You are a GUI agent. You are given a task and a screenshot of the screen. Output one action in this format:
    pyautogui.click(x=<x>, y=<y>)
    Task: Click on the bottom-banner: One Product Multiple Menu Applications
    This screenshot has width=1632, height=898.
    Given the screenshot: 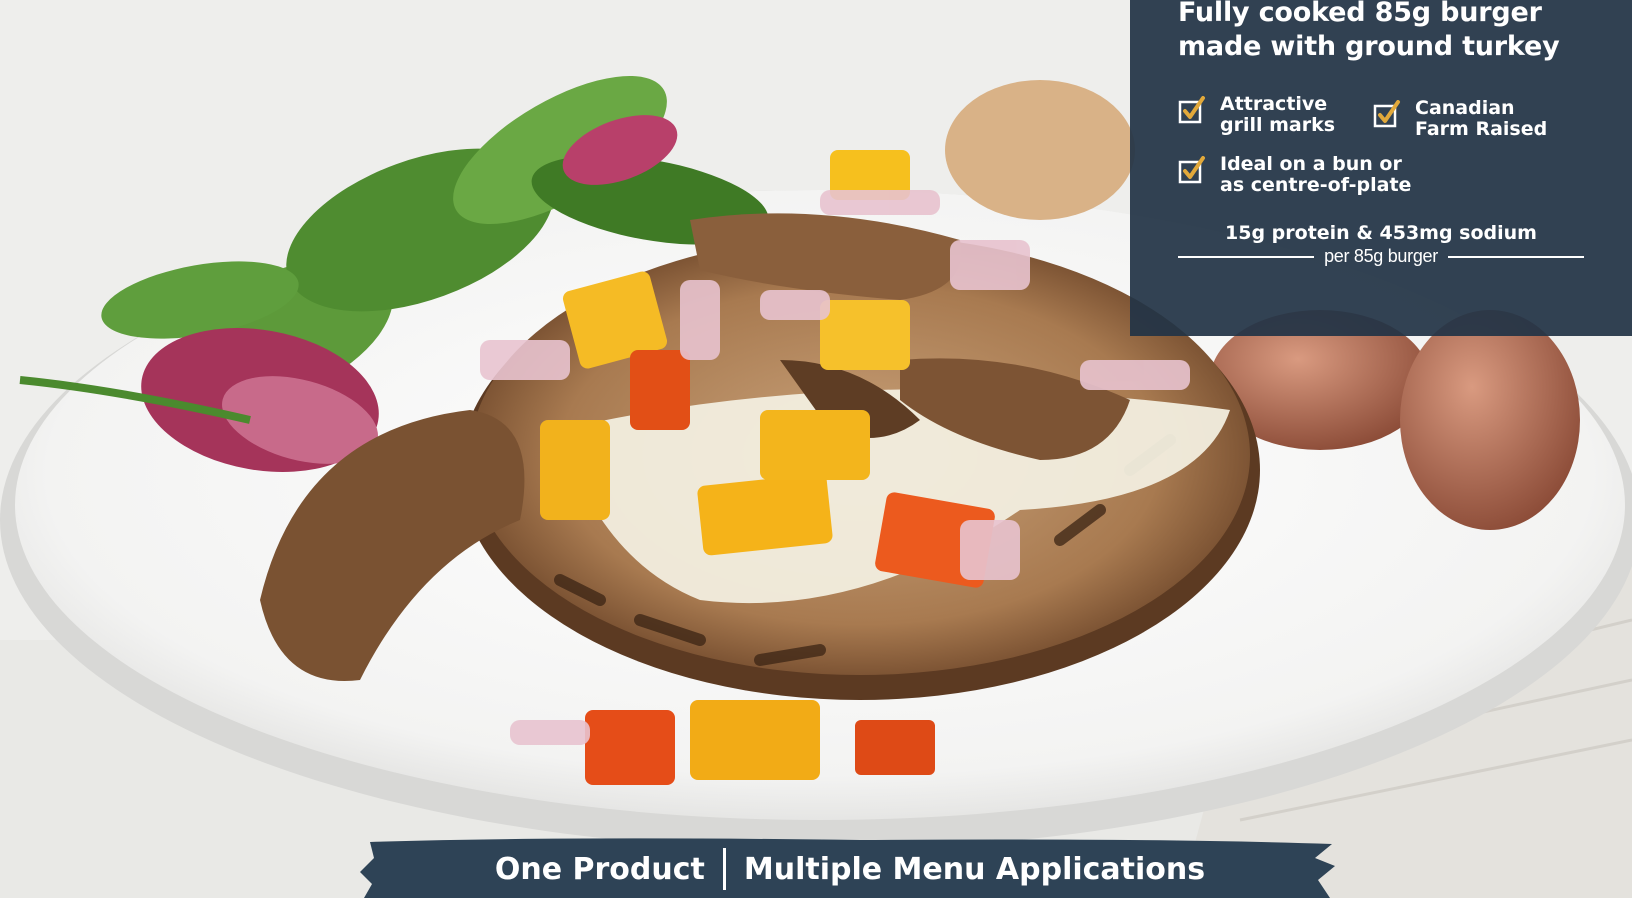 What is the action you would take?
    pyautogui.click(x=850, y=867)
    